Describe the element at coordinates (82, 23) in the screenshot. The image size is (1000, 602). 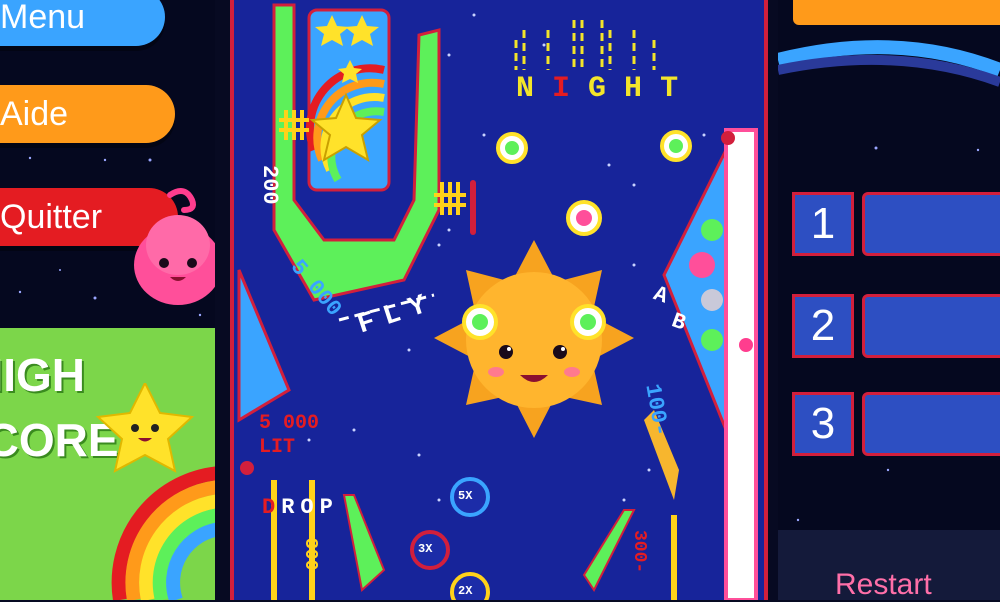
I see `menu-button: Menu` at that location.